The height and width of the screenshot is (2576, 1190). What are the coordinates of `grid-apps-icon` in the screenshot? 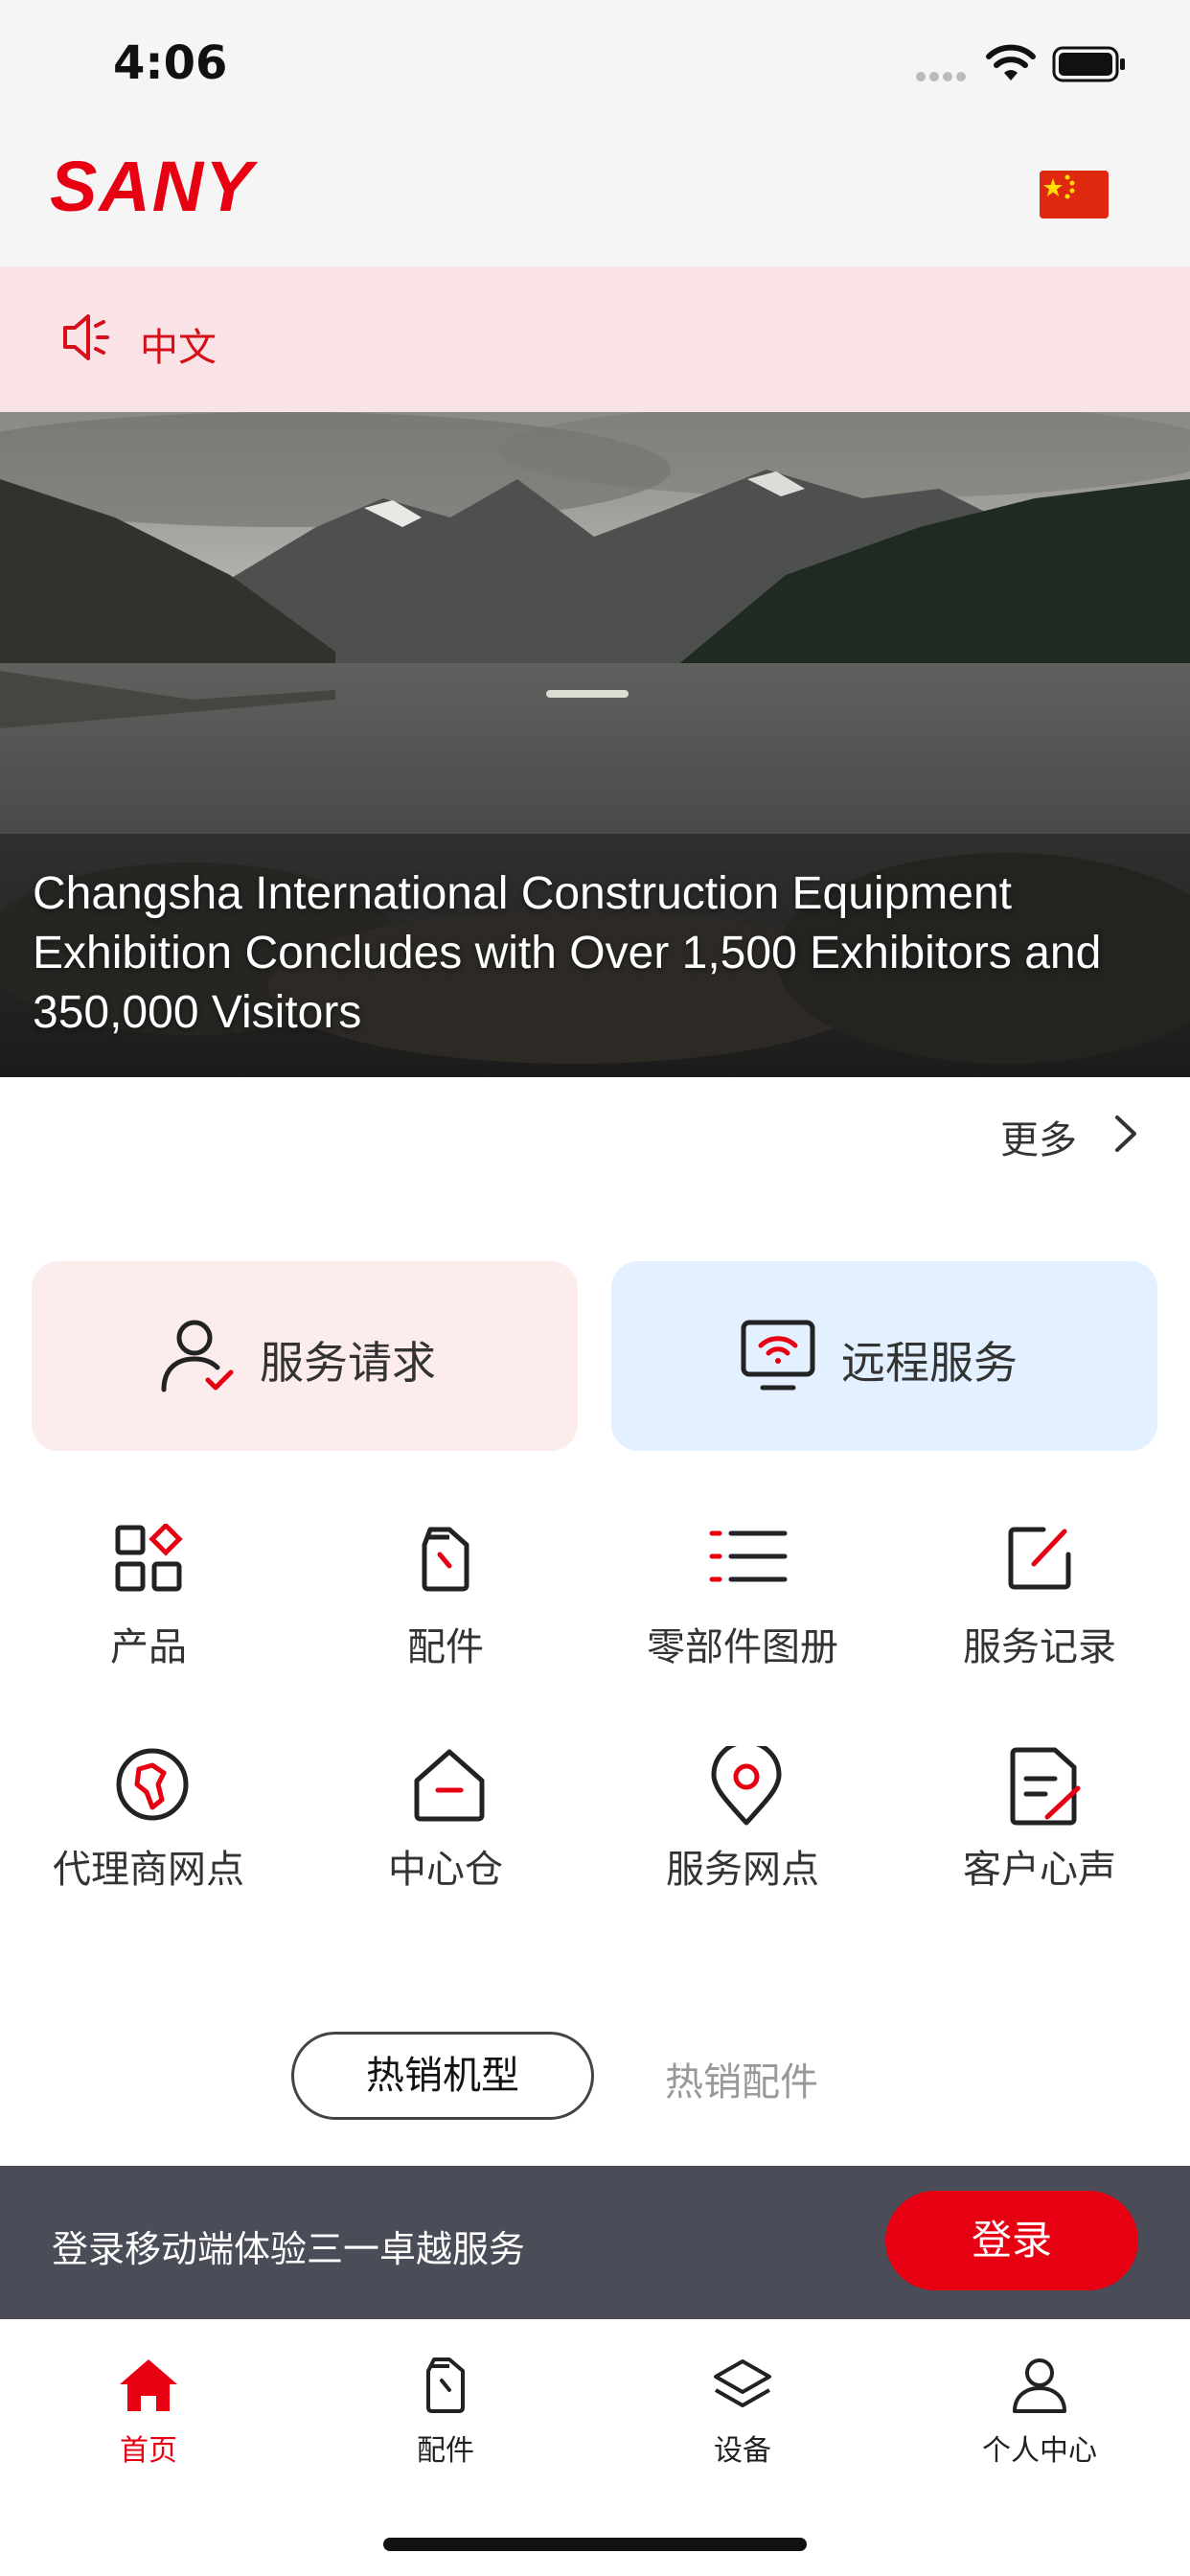 It's located at (148, 1557).